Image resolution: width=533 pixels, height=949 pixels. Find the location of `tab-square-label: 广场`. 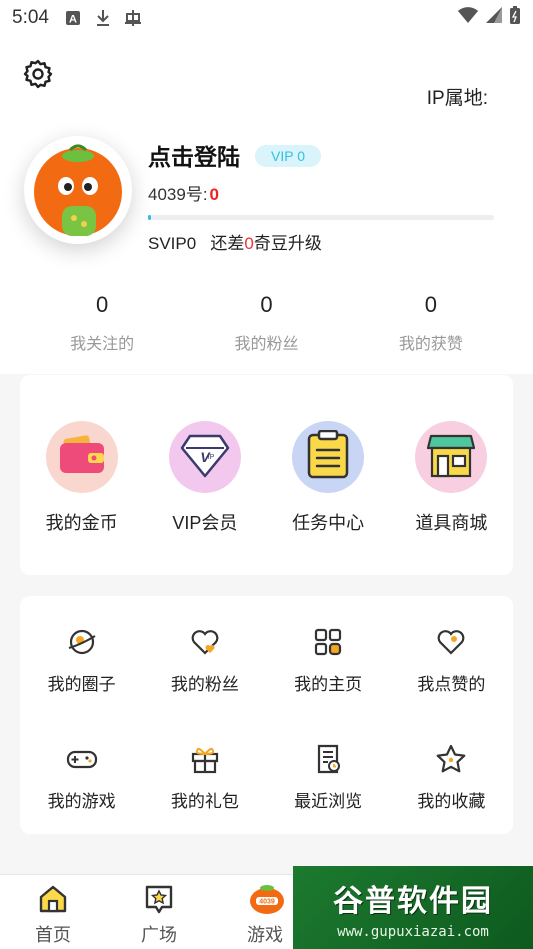

tab-square-label: 广场 is located at coordinates (159, 935).